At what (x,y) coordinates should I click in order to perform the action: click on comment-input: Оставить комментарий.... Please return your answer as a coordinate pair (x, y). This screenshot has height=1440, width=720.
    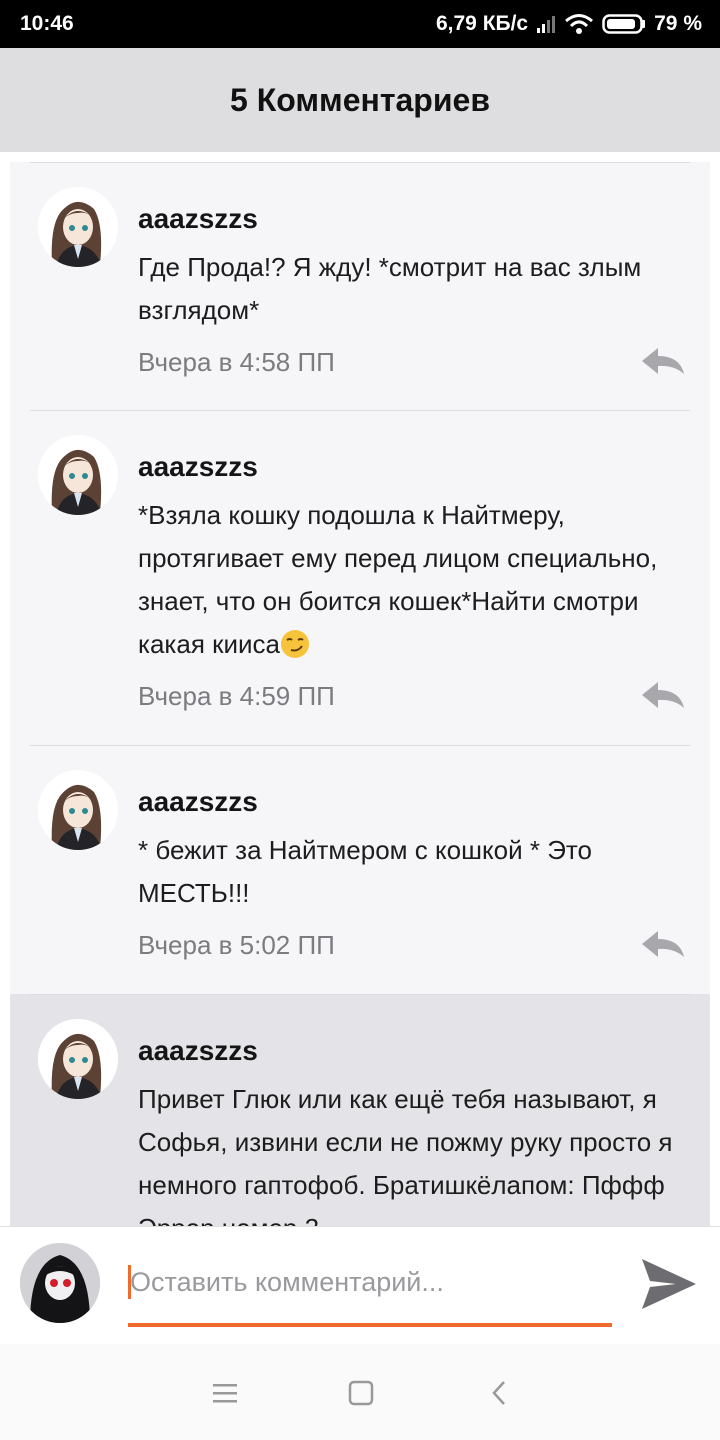
    Looking at the image, I should click on (370, 1291).